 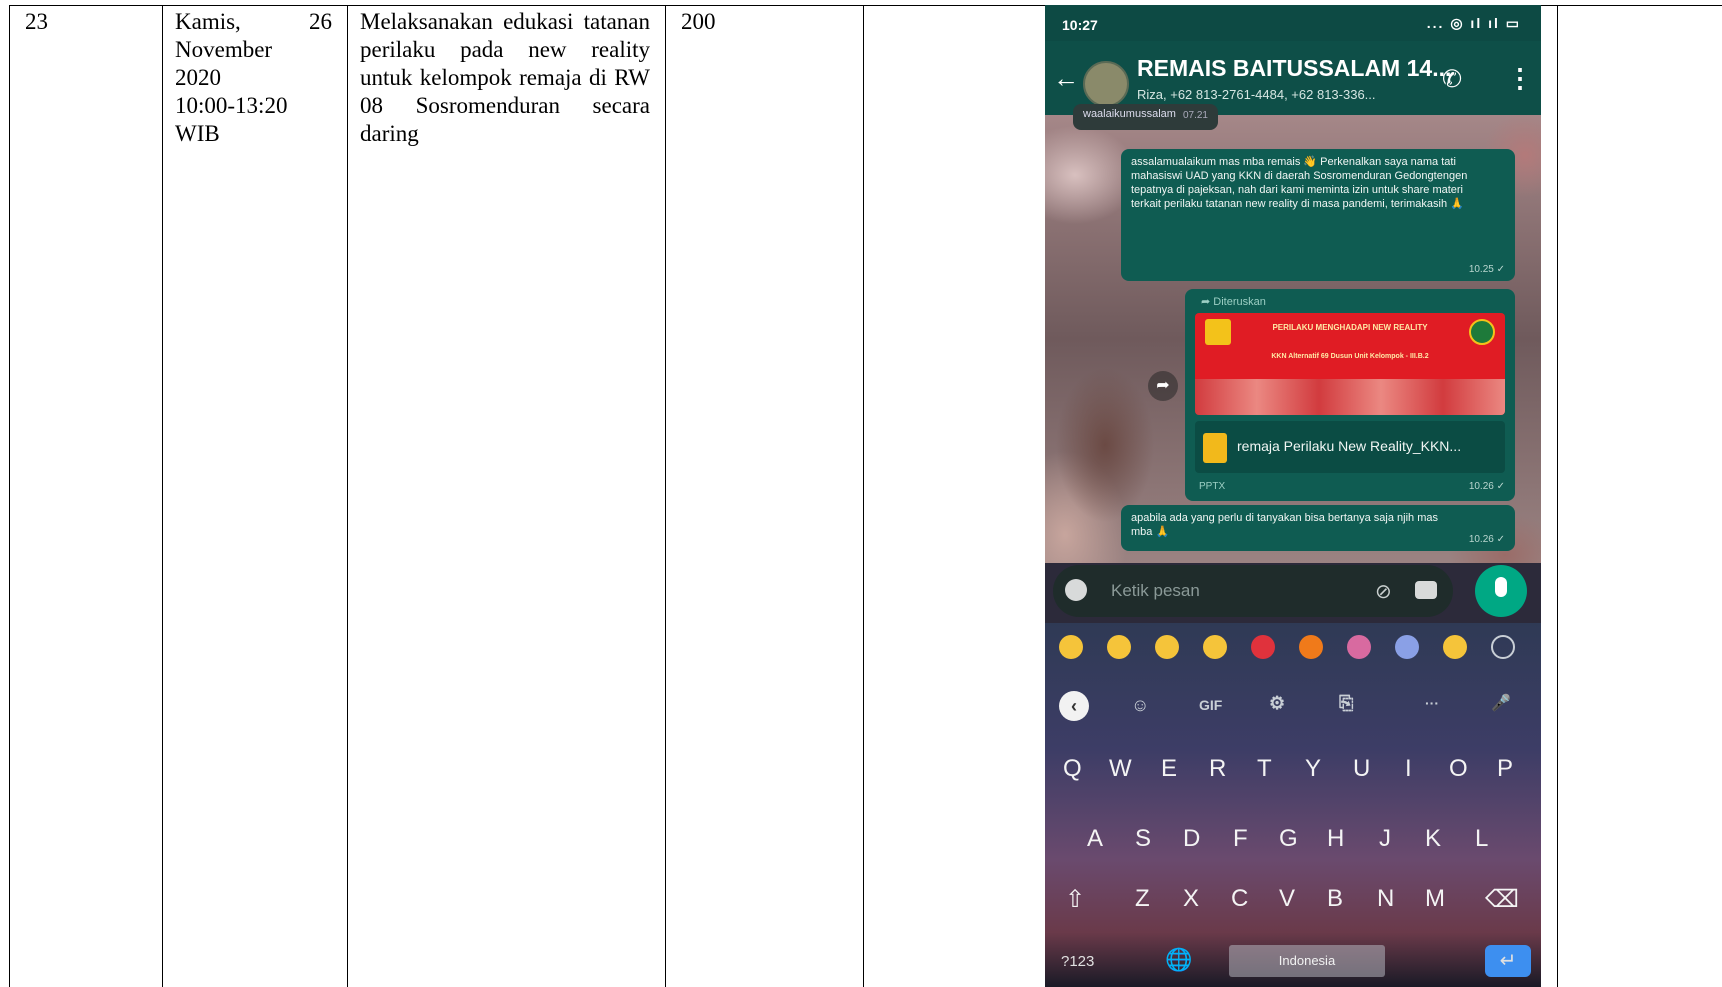 I want to click on key-v: V, so click(x=1287, y=899).